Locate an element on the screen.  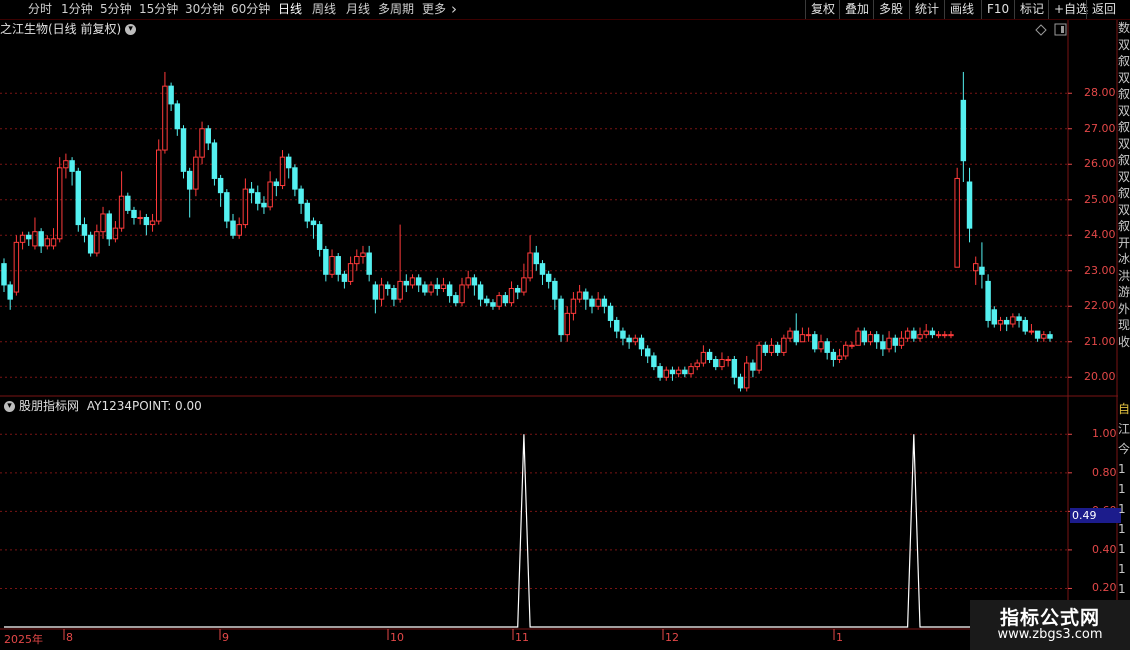
diamond-icon is located at coordinates (1041, 30).